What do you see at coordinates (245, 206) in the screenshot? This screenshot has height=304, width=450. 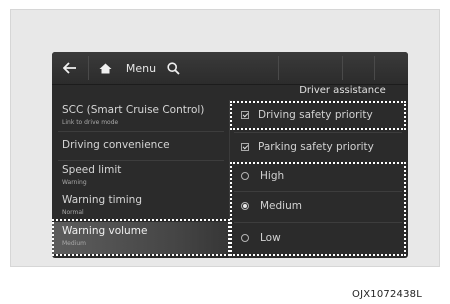 I see `radio-selected-icon` at bounding box center [245, 206].